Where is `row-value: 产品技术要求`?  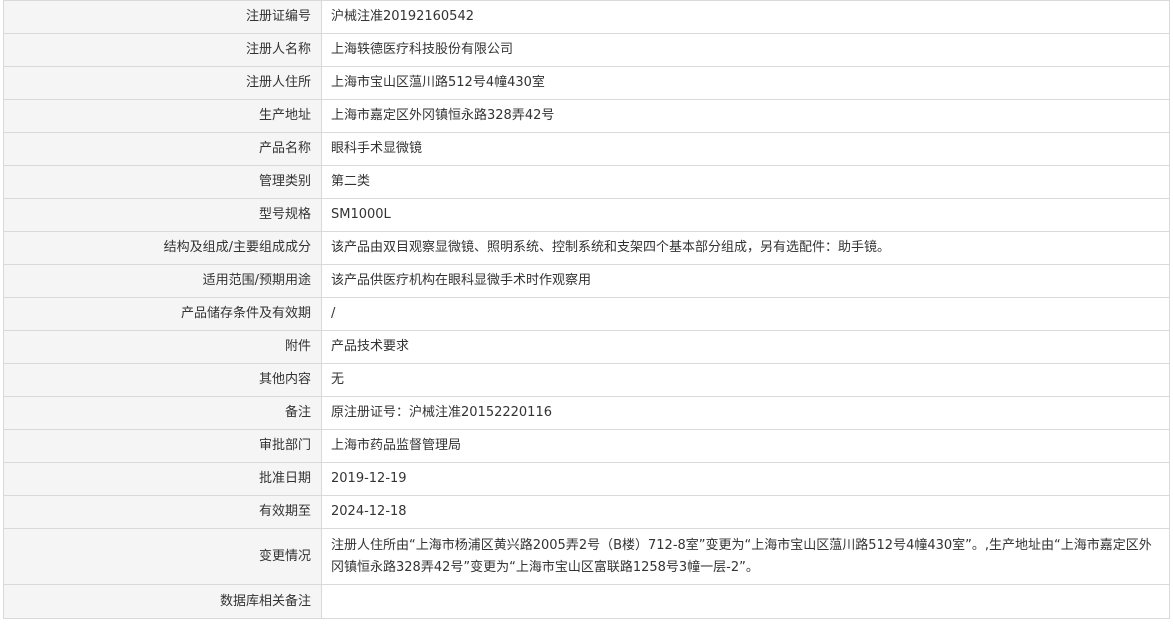
row-value: 产品技术要求 is located at coordinates (745, 347).